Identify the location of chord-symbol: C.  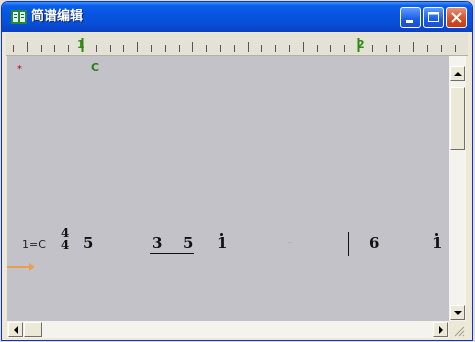
(95, 67).